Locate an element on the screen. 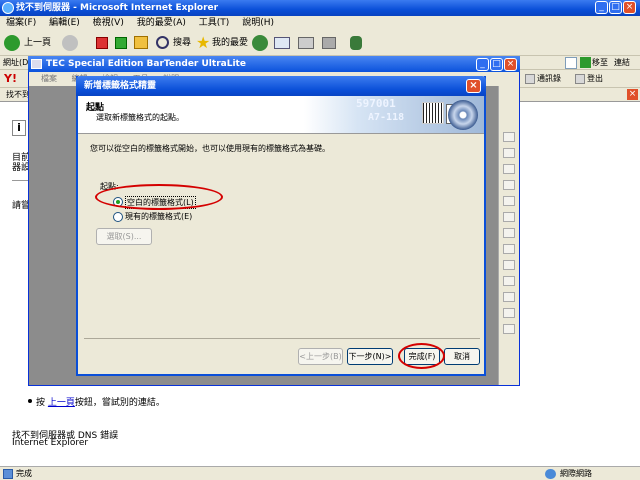  wizard-description: 您可以從空白的標籤格式開始，也可以使用現有的標籤格式為基礎。 is located at coordinates (210, 148).